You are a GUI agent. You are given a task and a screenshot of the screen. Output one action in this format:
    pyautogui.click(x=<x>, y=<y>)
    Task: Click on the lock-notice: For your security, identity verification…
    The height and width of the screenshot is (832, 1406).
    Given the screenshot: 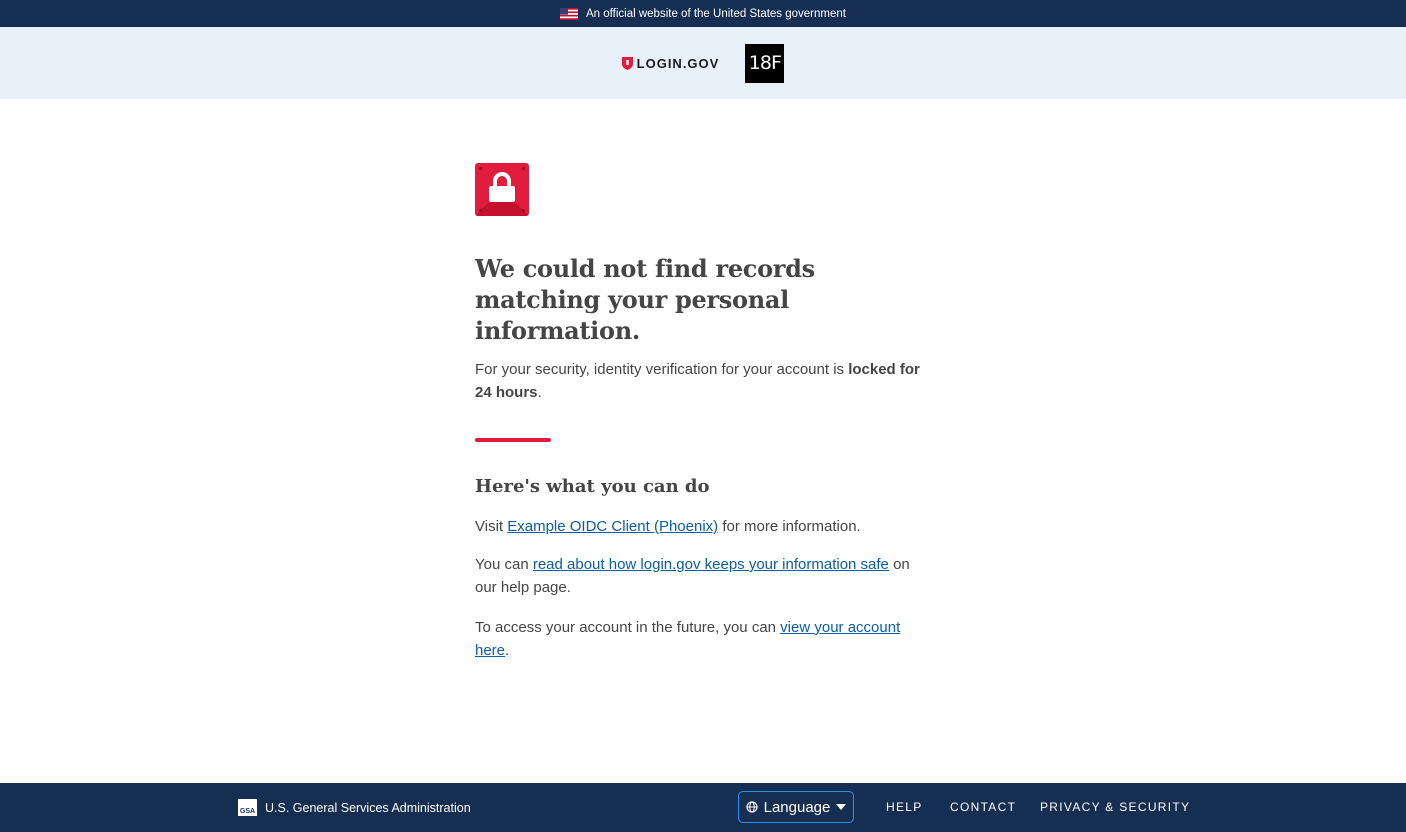 What is the action you would take?
    pyautogui.click(x=697, y=381)
    